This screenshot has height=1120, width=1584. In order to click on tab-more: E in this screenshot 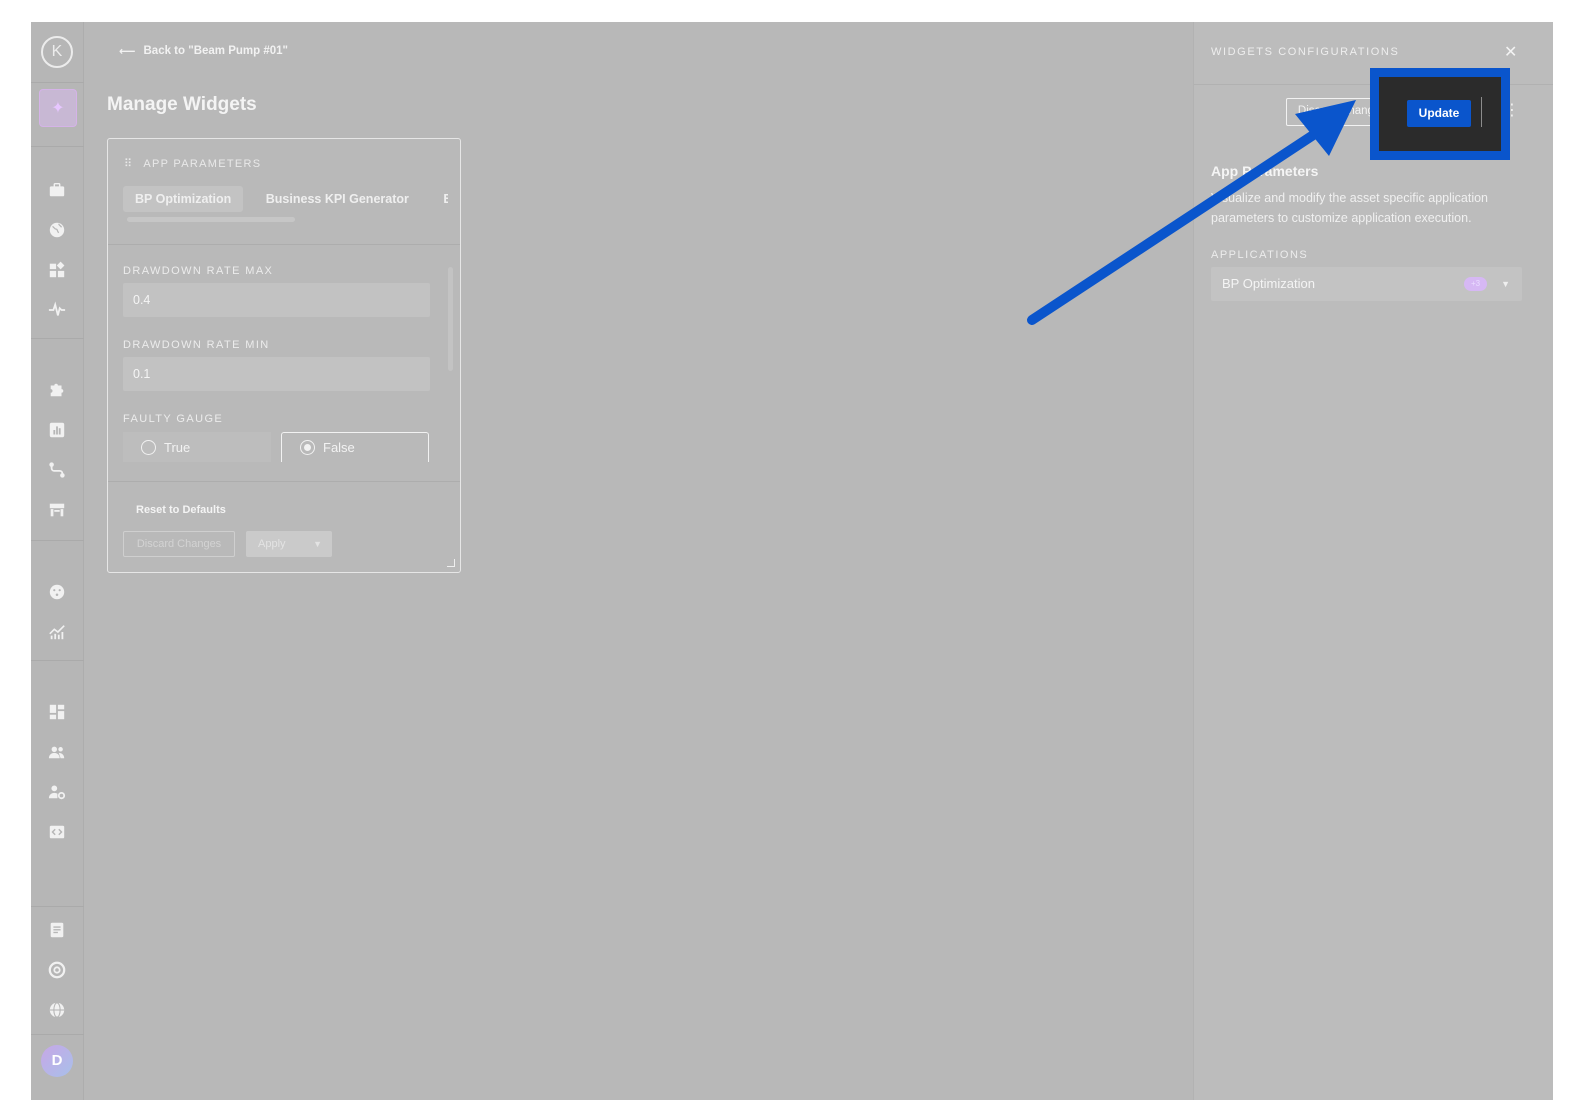, I will do `click(439, 199)`.